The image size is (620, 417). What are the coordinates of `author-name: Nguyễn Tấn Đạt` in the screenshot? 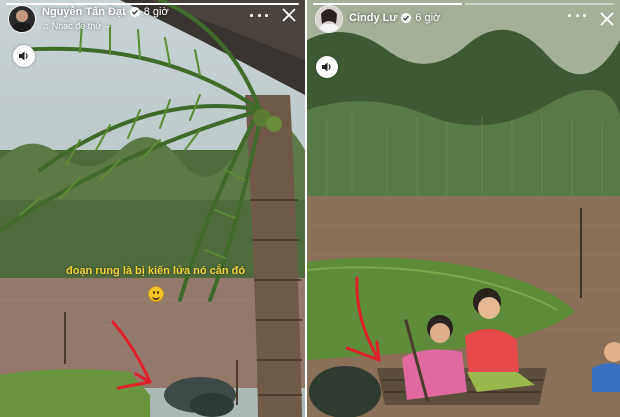 It's located at (84, 12).